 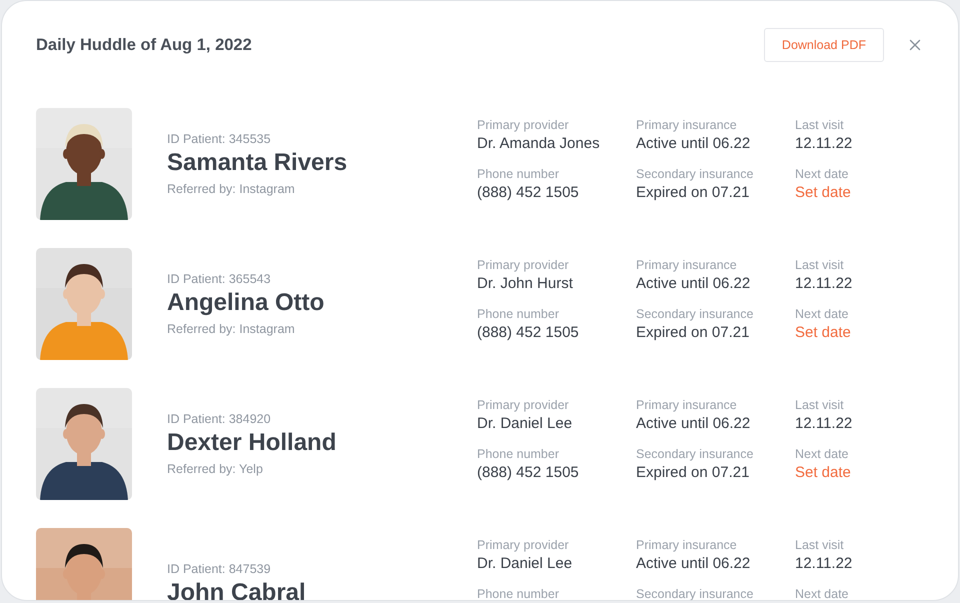 I want to click on patient-name: Dexter Holland, so click(x=252, y=443).